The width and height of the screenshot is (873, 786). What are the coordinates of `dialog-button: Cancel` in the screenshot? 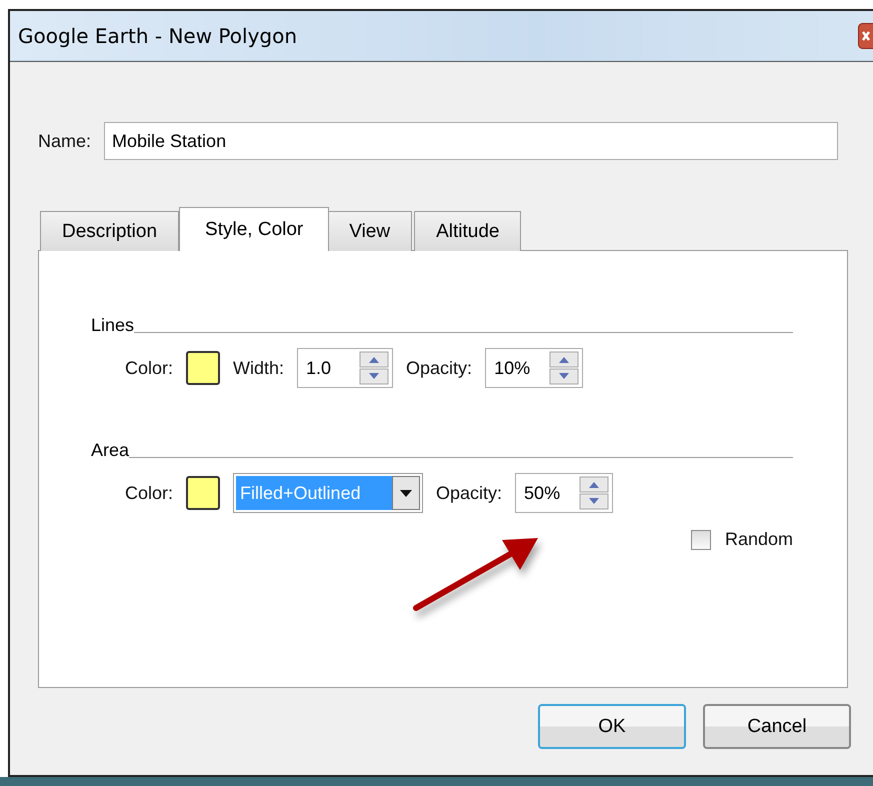 It's located at (777, 726).